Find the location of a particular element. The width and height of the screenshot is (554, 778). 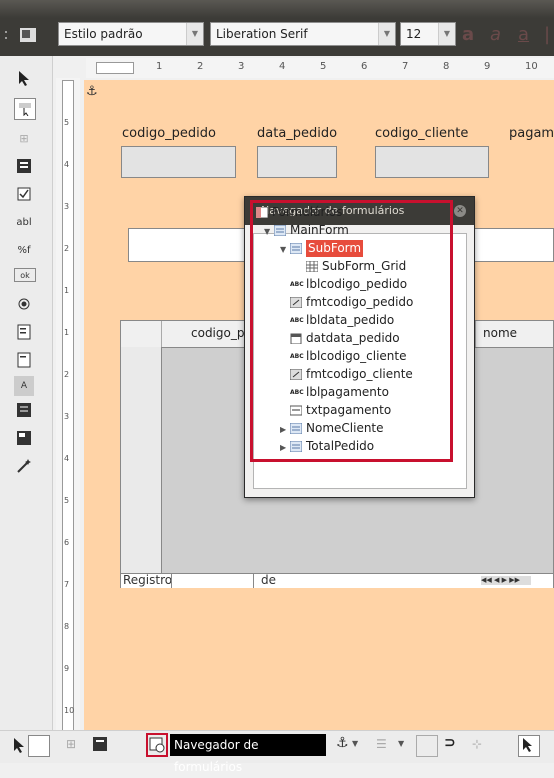

field-codigo-pedido is located at coordinates (178, 162).